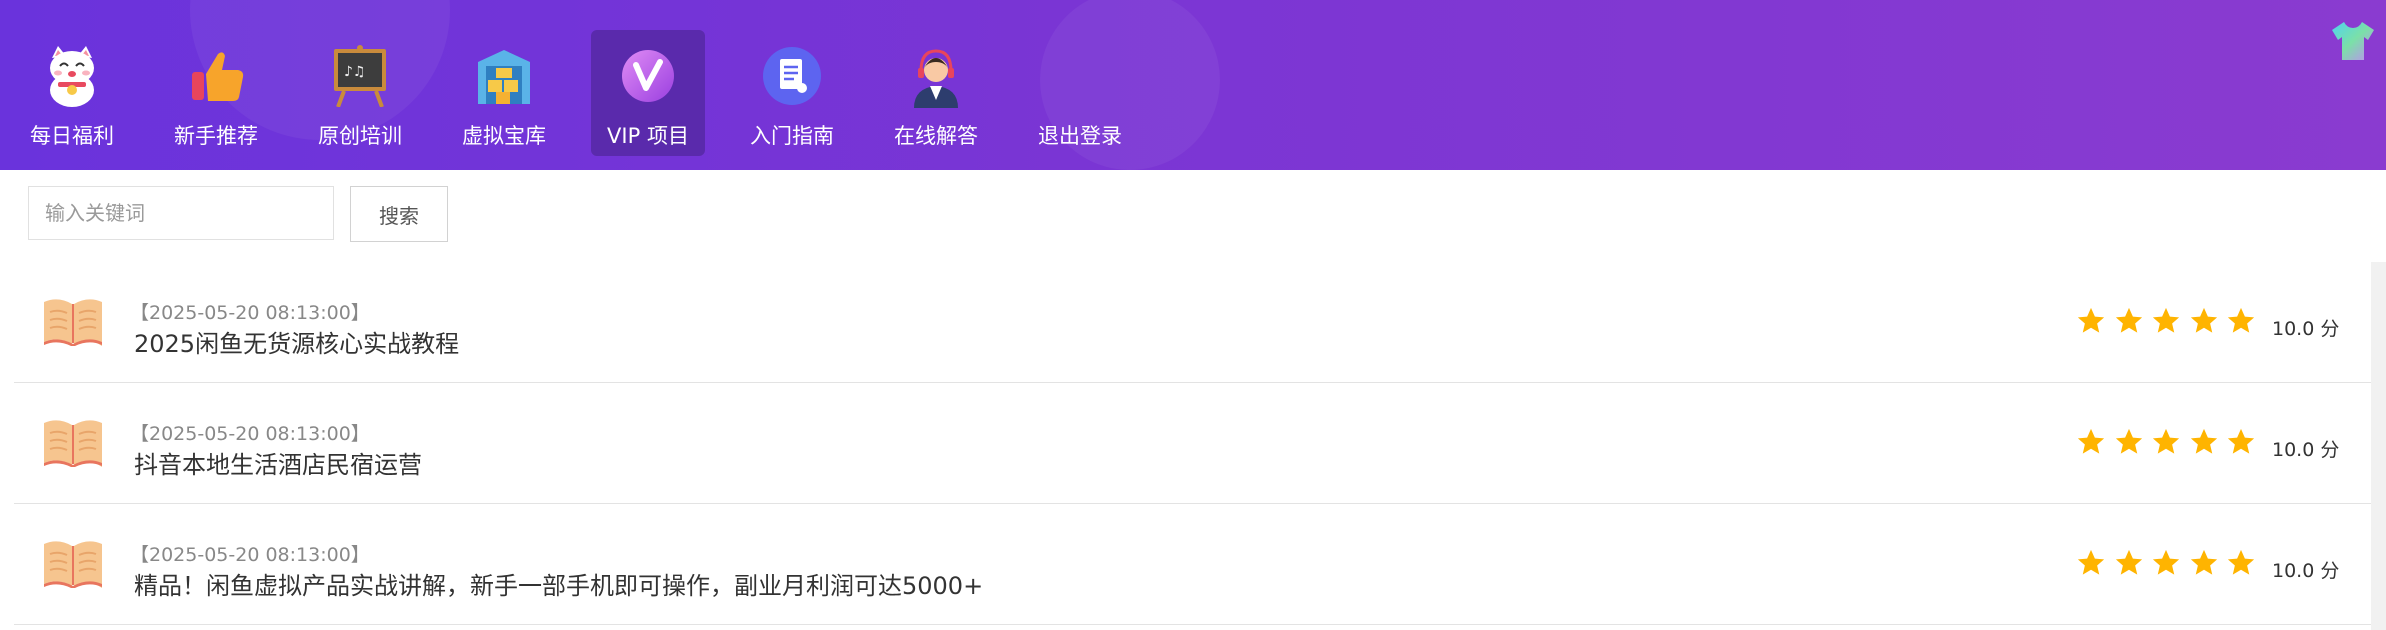  I want to click on item-title: 2025闲鱼无货源核心实战教程, so click(296, 341).